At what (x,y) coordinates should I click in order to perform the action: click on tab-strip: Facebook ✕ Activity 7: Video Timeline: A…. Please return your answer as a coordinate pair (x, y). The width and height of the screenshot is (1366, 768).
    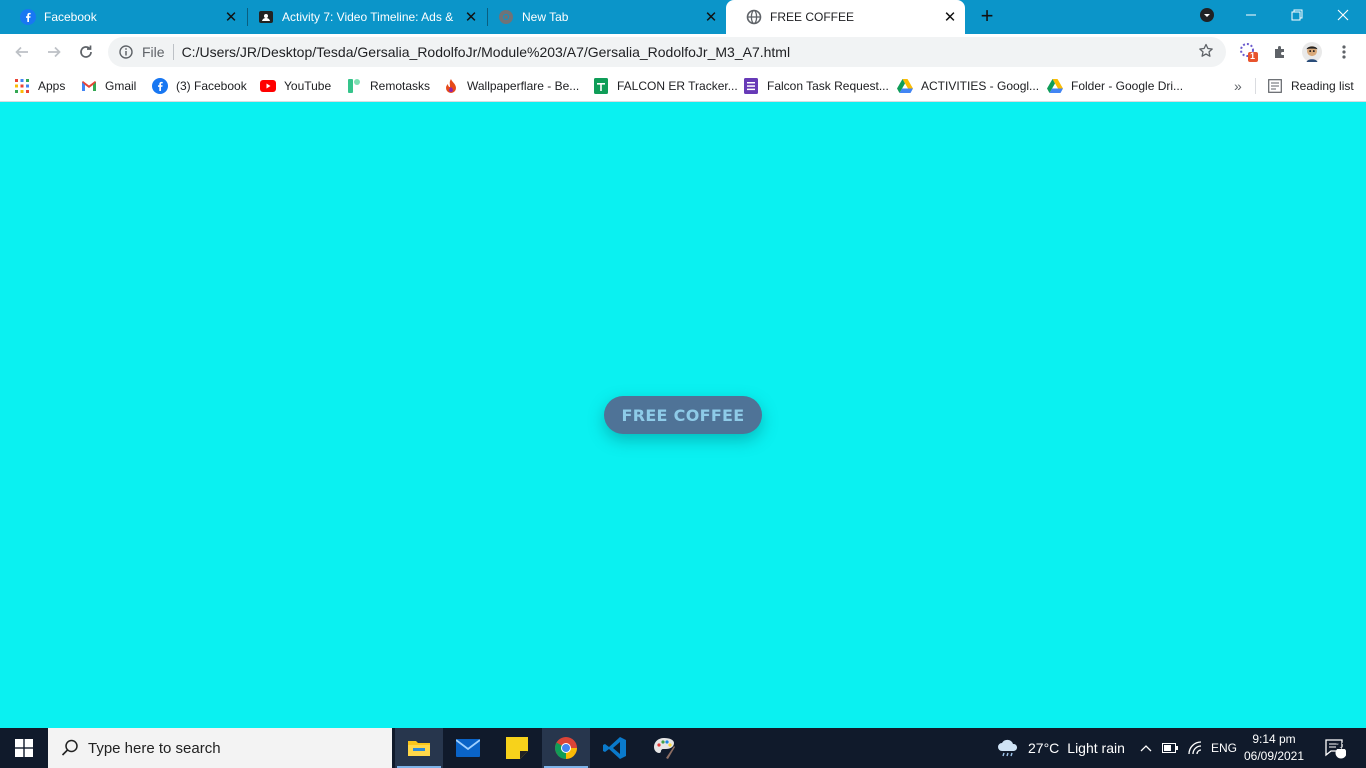
    Looking at the image, I should click on (683, 17).